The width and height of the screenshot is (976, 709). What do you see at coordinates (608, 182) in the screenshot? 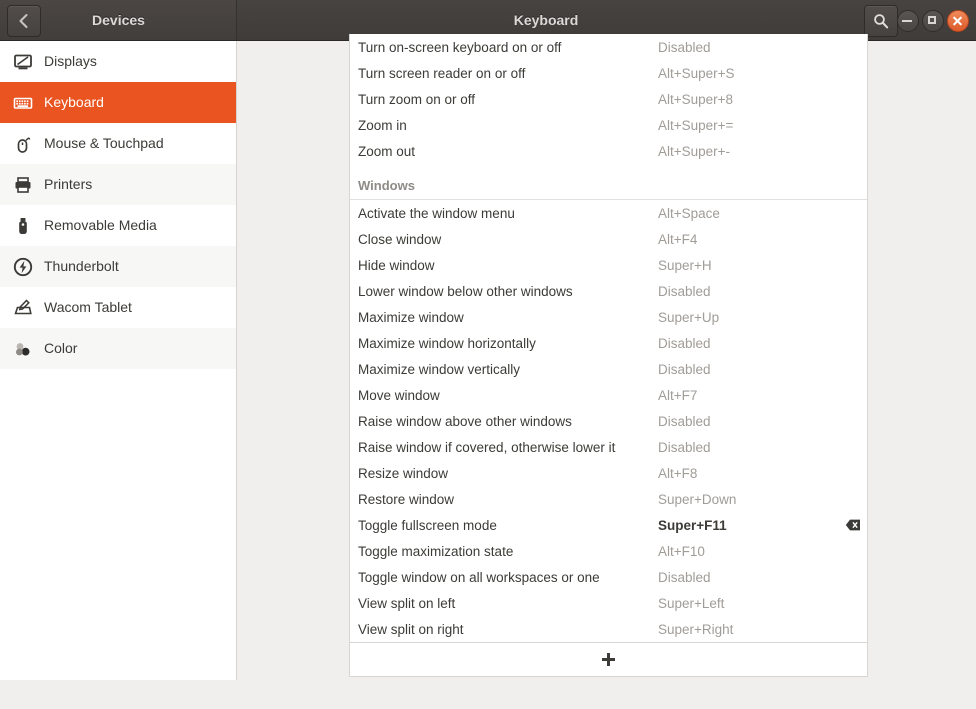
I see `section-header-windows: Windows` at bounding box center [608, 182].